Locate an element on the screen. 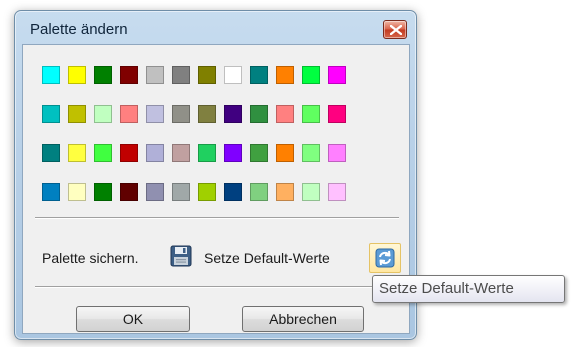 This screenshot has width=576, height=347. tooltip: Setze Default-Werte is located at coordinates (468, 289).